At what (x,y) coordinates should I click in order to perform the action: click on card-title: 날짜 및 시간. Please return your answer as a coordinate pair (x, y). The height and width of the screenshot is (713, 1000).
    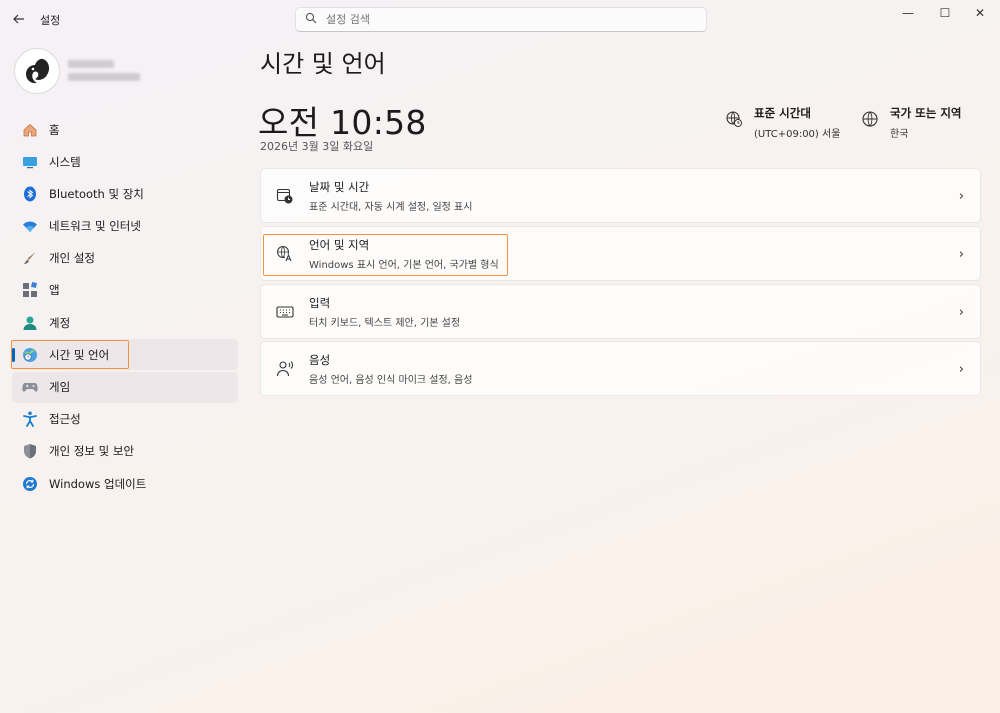
    Looking at the image, I should click on (339, 186).